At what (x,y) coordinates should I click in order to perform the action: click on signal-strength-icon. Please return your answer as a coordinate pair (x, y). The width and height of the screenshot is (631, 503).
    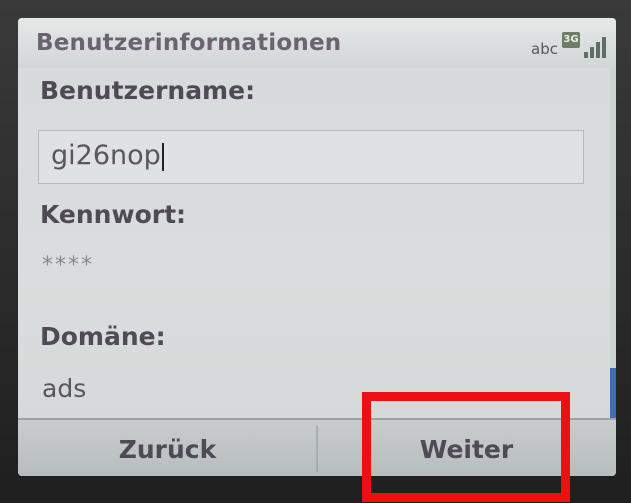
    Looking at the image, I should click on (595, 47).